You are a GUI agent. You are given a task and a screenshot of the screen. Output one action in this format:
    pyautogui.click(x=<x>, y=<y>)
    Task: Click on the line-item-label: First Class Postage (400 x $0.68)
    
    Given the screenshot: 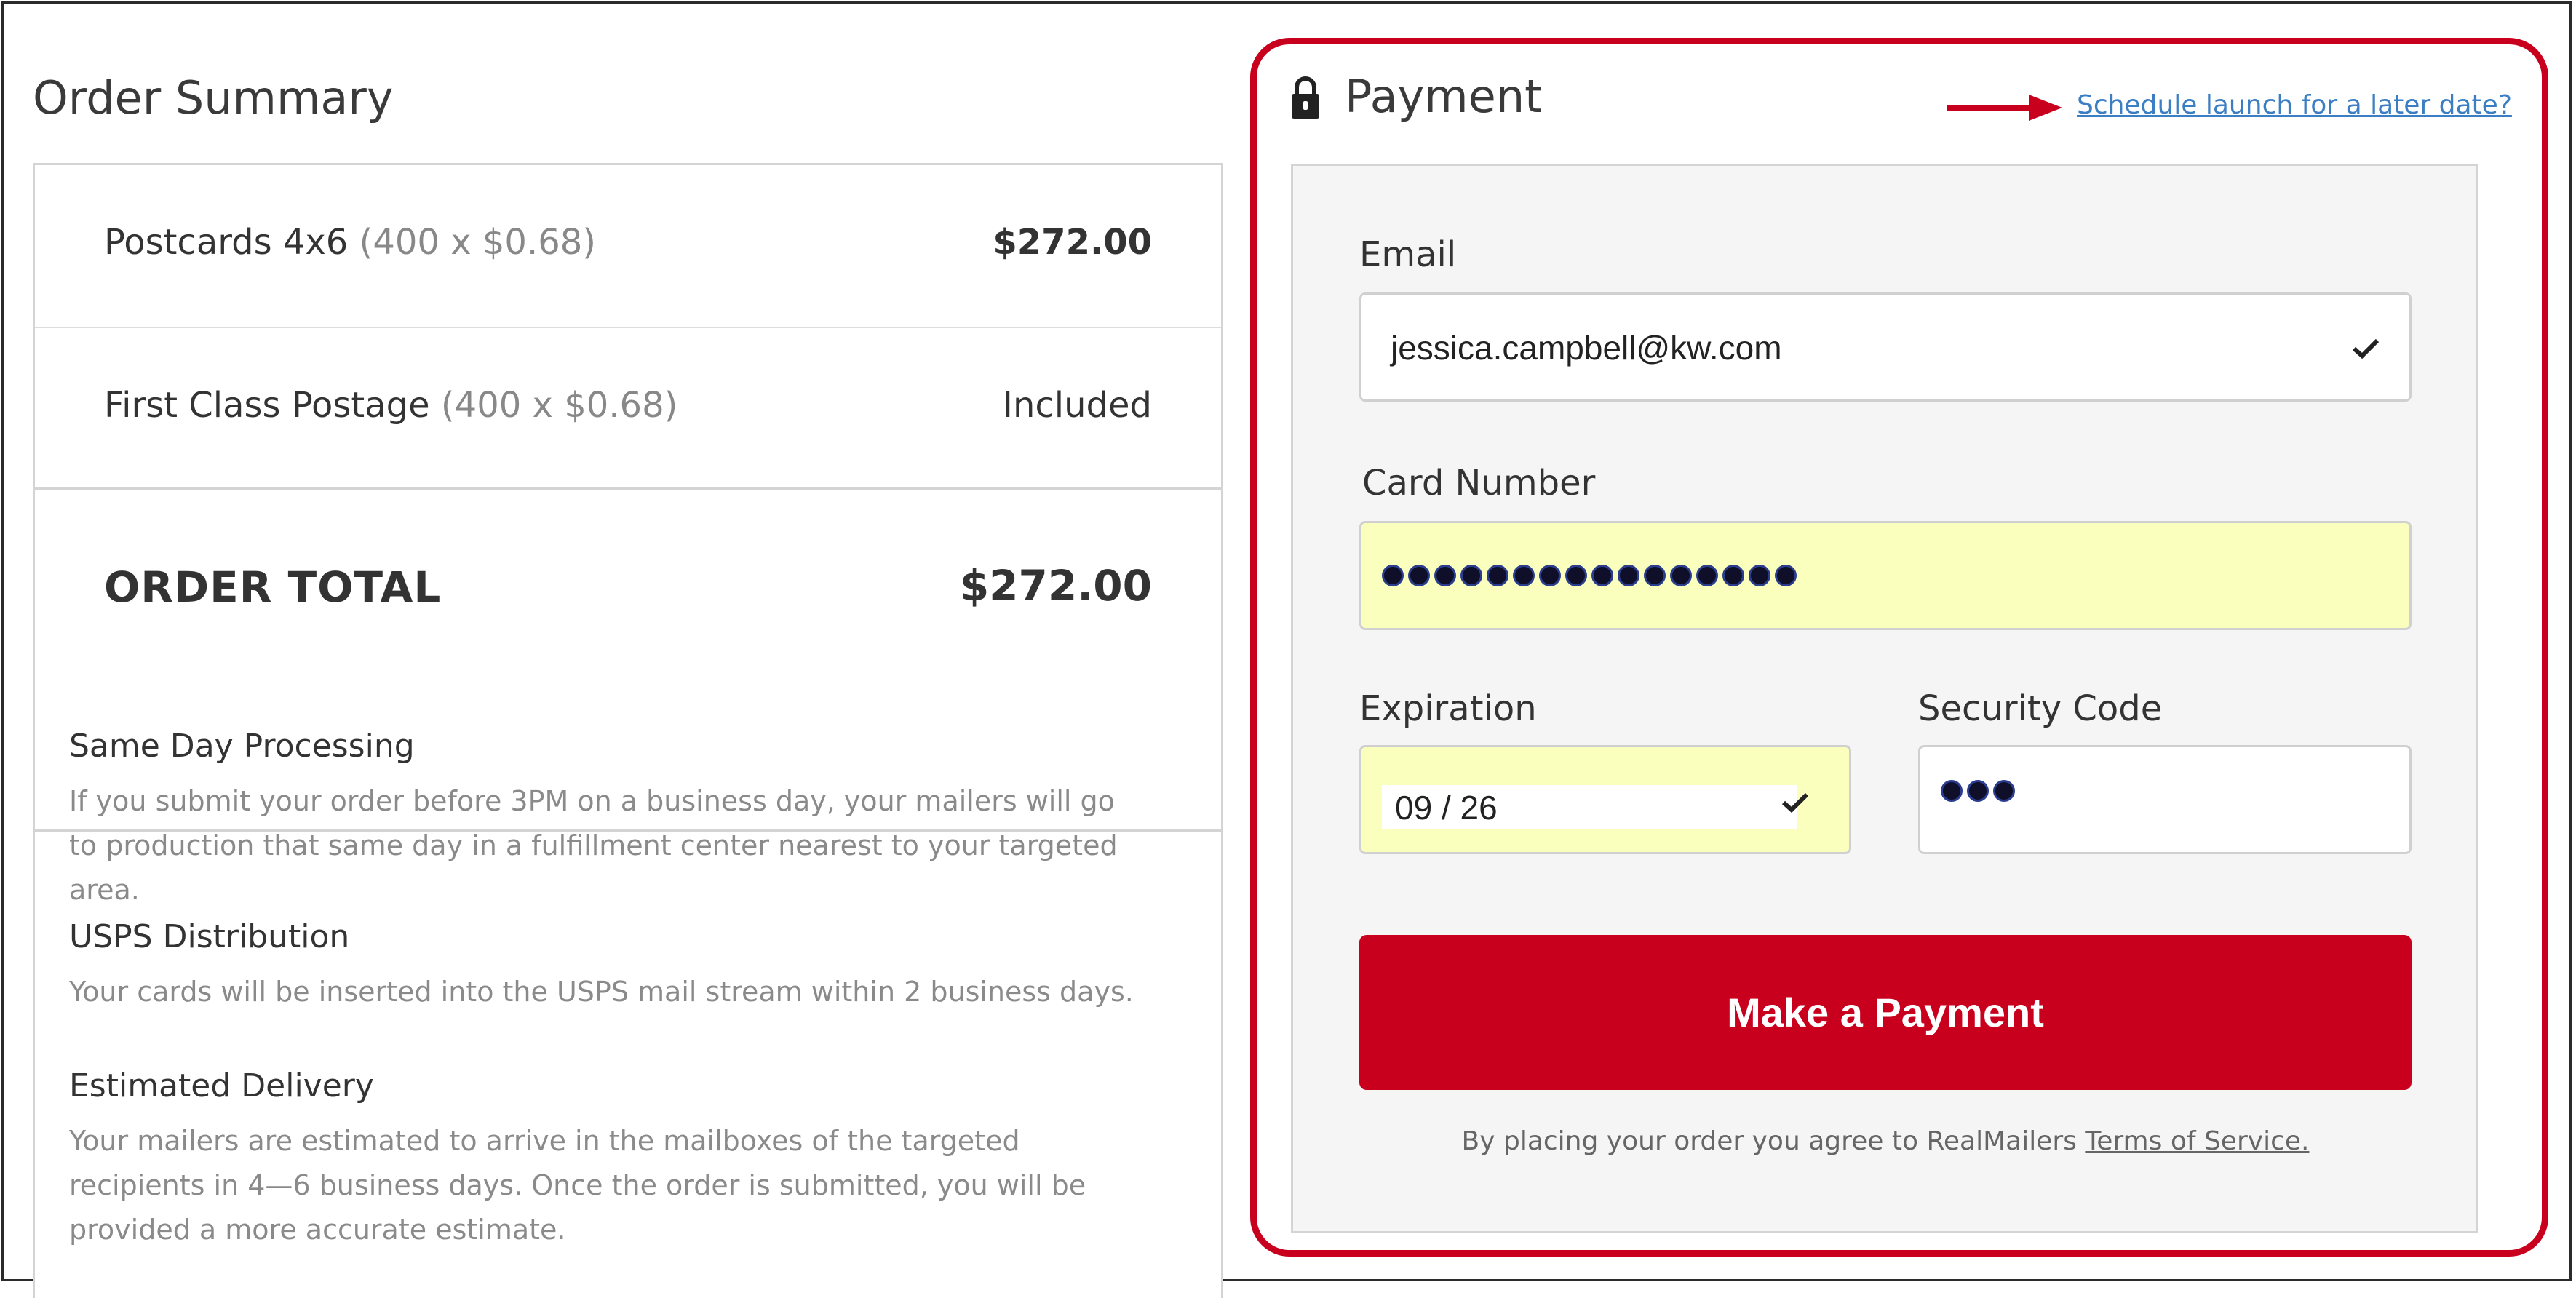 What is the action you would take?
    pyautogui.click(x=391, y=405)
    